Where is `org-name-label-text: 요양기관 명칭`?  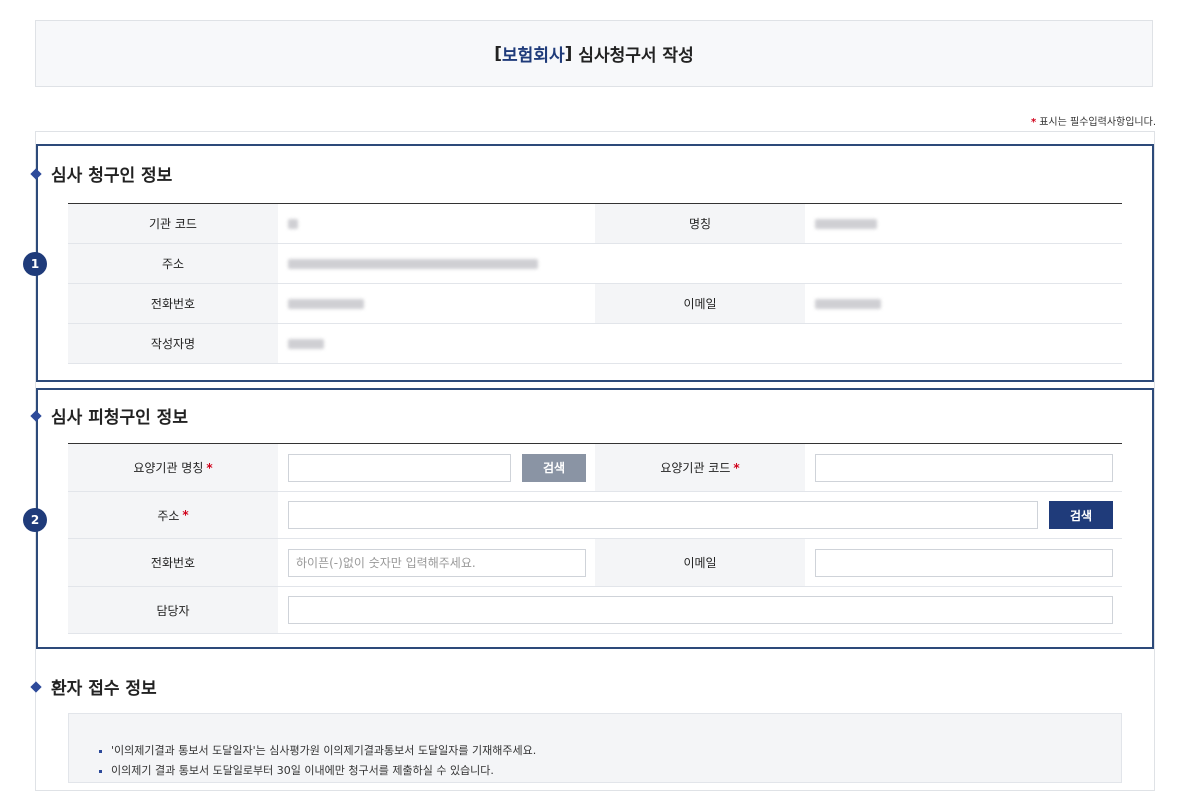
org-name-label-text: 요양기관 명칭 is located at coordinates (168, 468).